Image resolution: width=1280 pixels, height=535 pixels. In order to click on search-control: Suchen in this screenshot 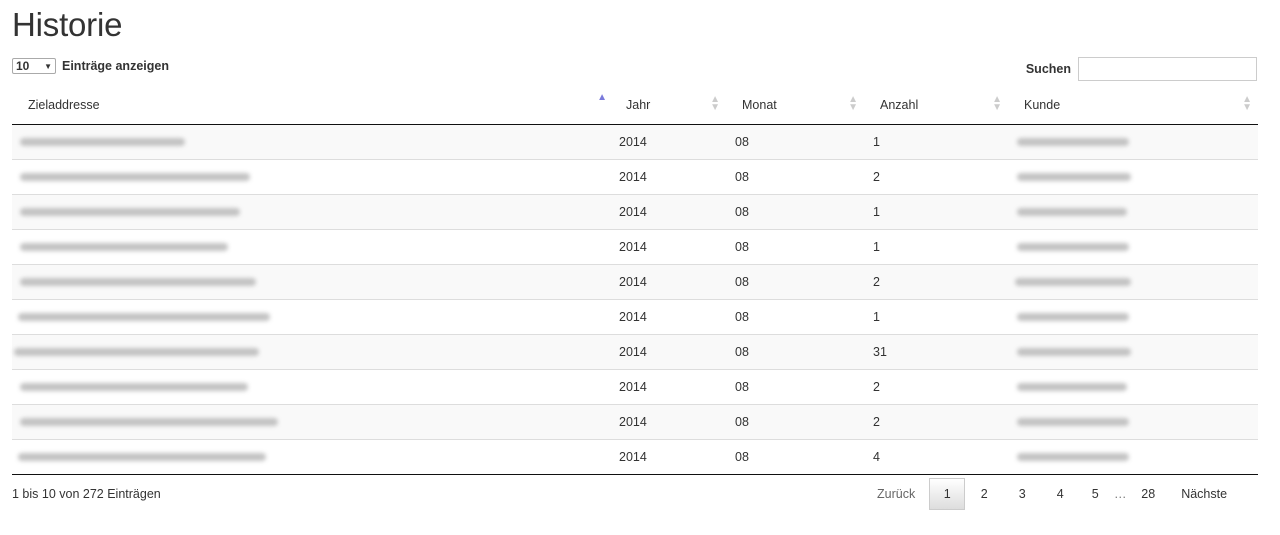, I will do `click(1141, 69)`.